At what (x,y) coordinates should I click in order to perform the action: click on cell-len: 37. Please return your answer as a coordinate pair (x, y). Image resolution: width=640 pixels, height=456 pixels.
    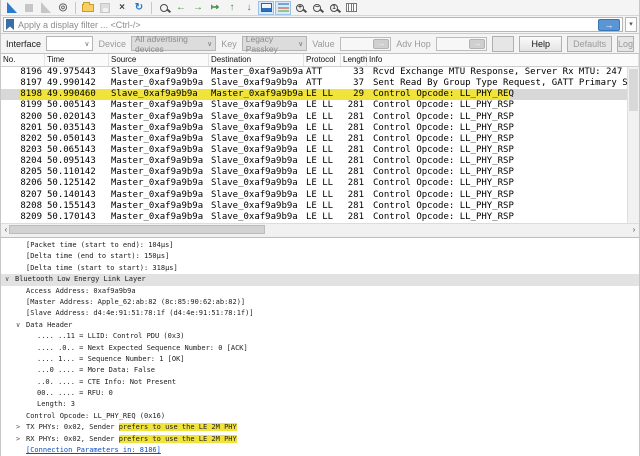
    Looking at the image, I should click on (358, 83).